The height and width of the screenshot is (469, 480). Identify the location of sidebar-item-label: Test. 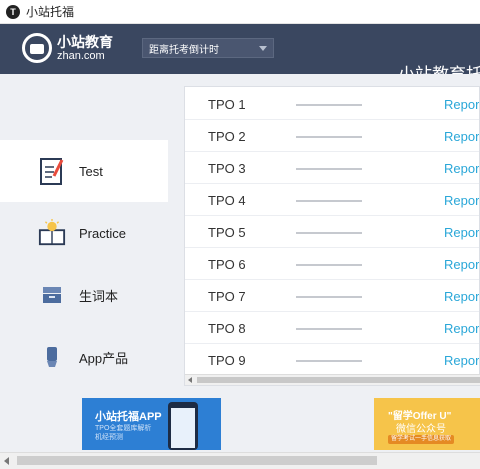
(91, 171).